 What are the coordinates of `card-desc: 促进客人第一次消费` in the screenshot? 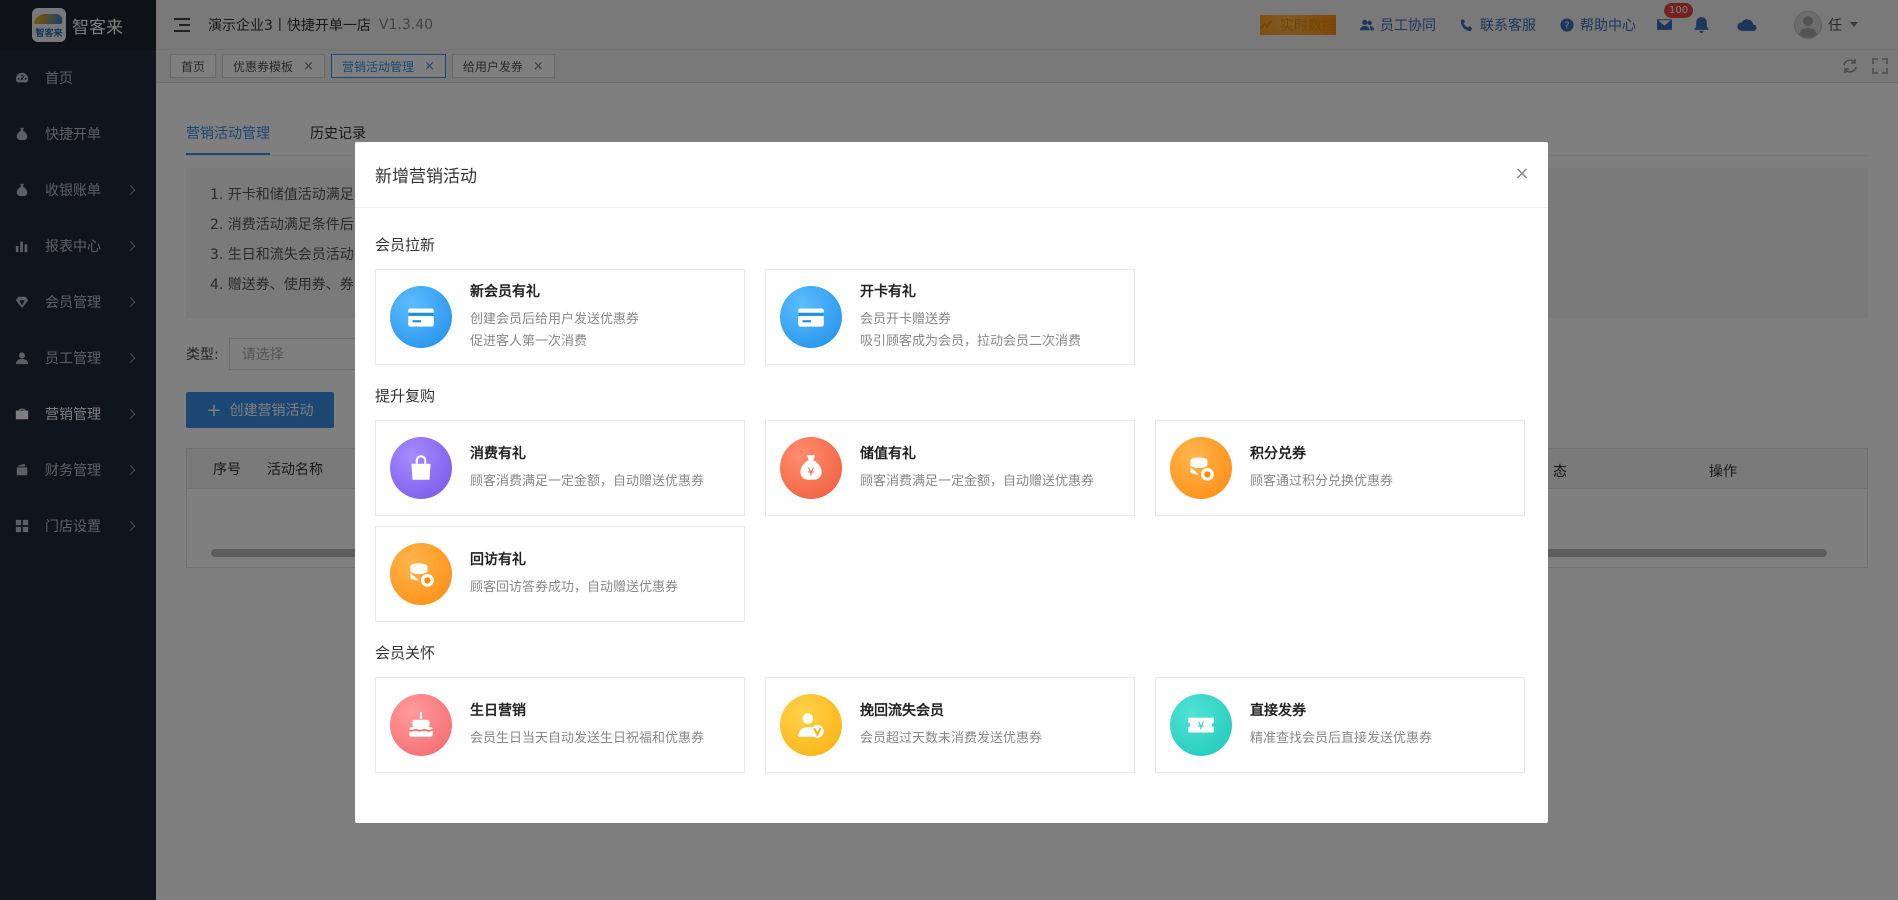 It's located at (529, 341).